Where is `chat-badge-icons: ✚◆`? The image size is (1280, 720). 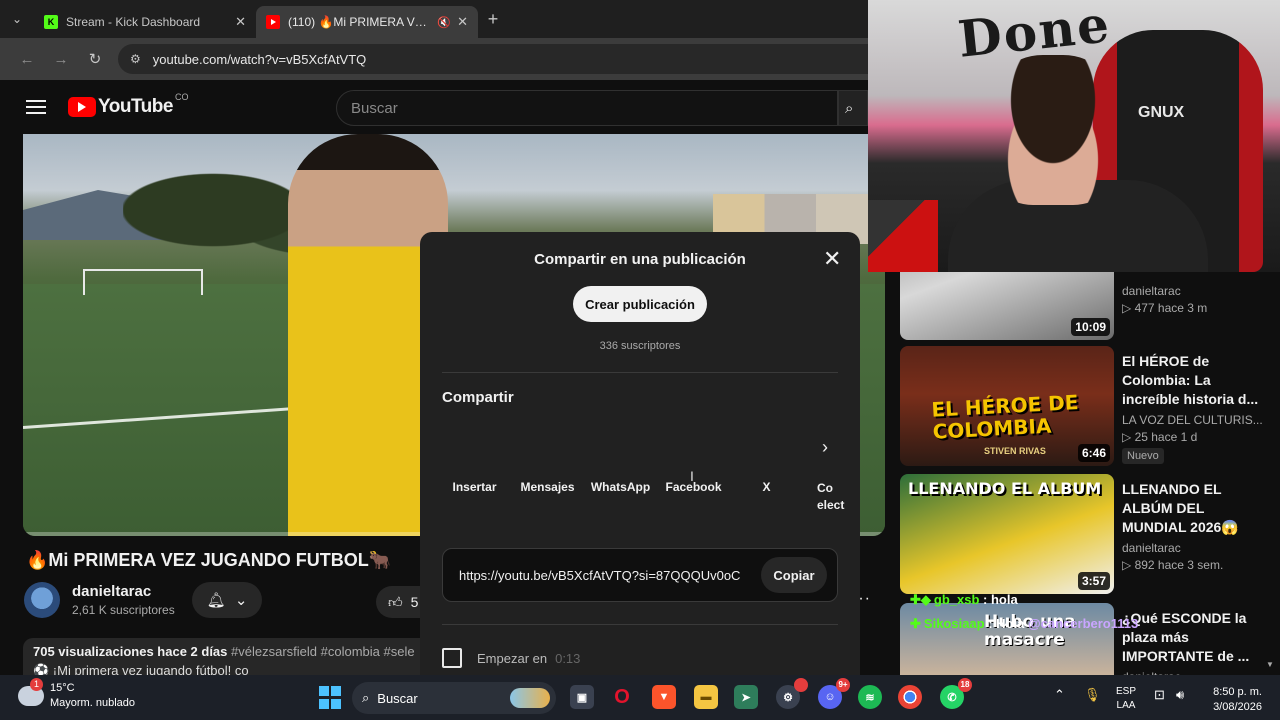
chat-badge-icons: ✚◆ is located at coordinates (920, 599).